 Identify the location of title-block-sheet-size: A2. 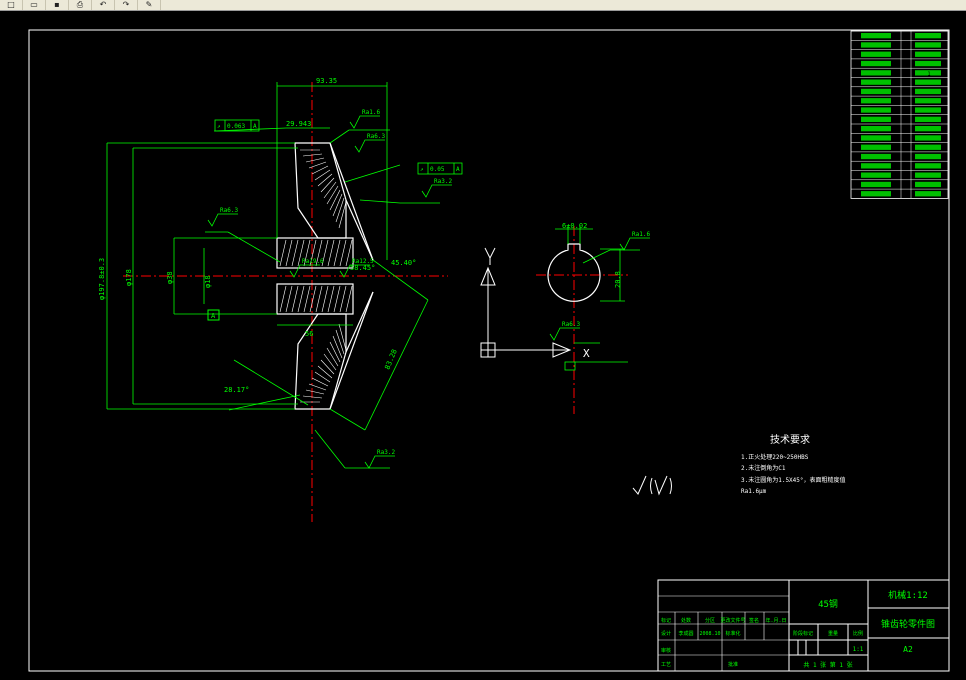
(908, 649).